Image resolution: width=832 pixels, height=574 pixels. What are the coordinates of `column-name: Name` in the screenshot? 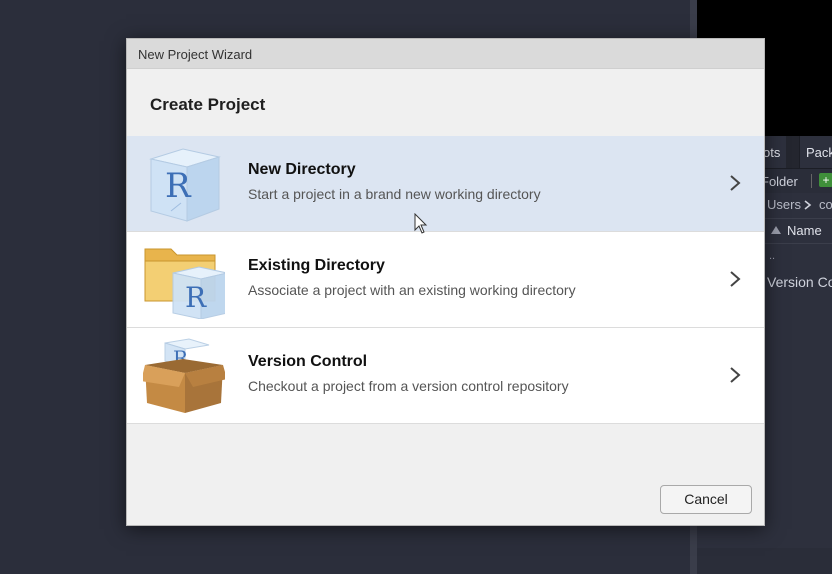 It's located at (804, 230).